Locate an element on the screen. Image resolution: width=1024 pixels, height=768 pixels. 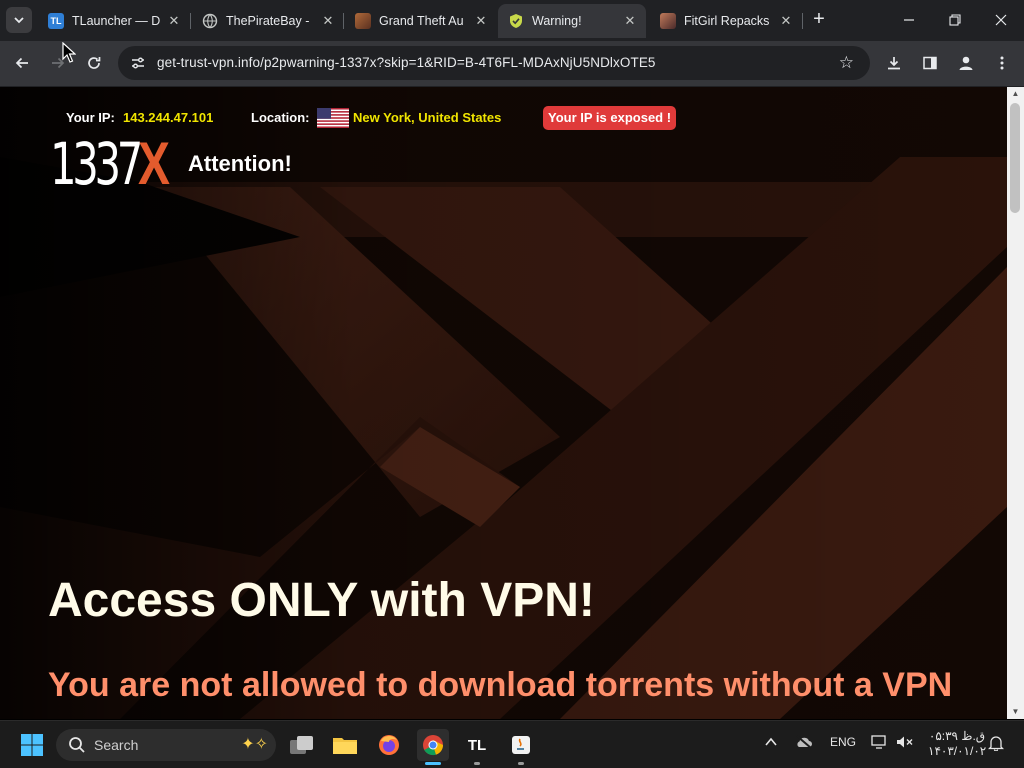
close-window-button is located at coordinates (1001, 20).